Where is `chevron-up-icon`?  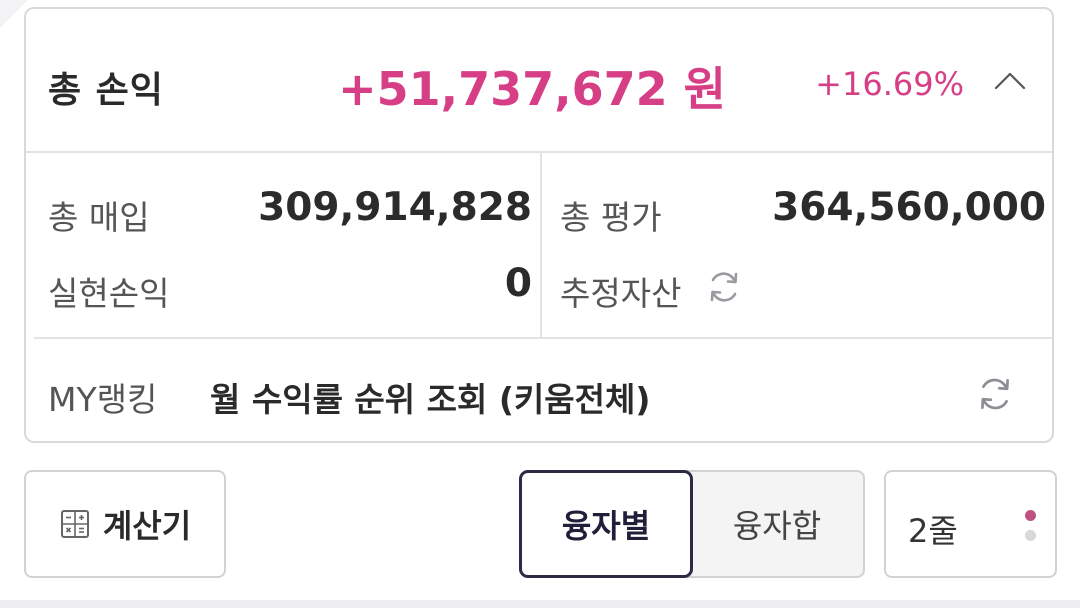
chevron-up-icon is located at coordinates (1010, 81).